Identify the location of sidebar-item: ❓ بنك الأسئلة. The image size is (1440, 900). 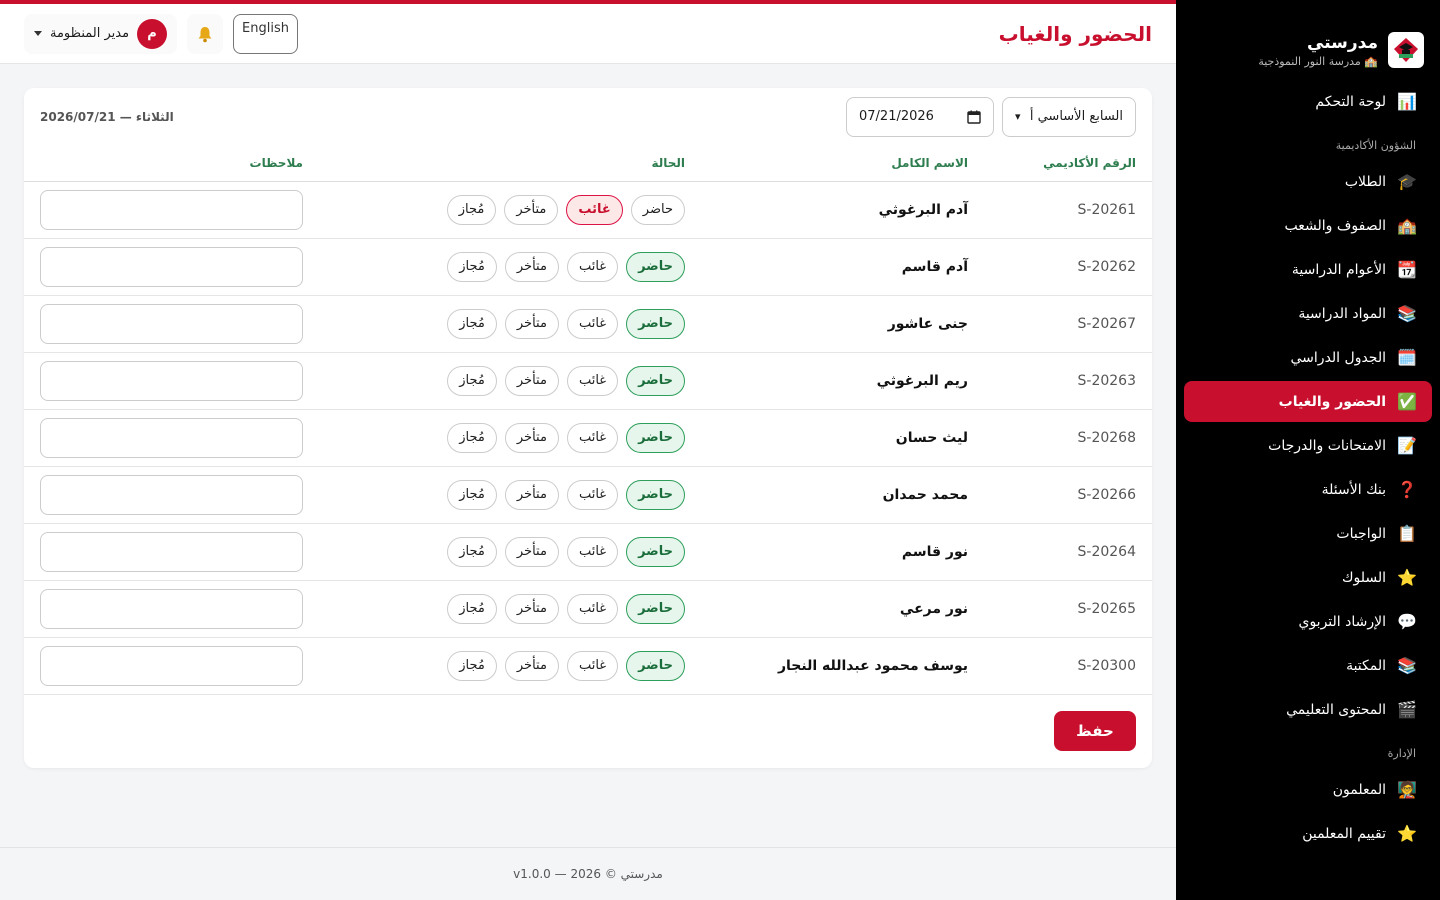
(1308, 489).